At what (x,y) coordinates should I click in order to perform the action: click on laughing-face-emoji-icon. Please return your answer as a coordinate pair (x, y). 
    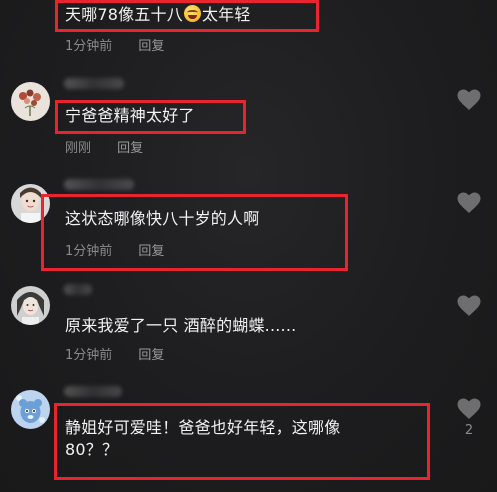
    Looking at the image, I should click on (192, 13).